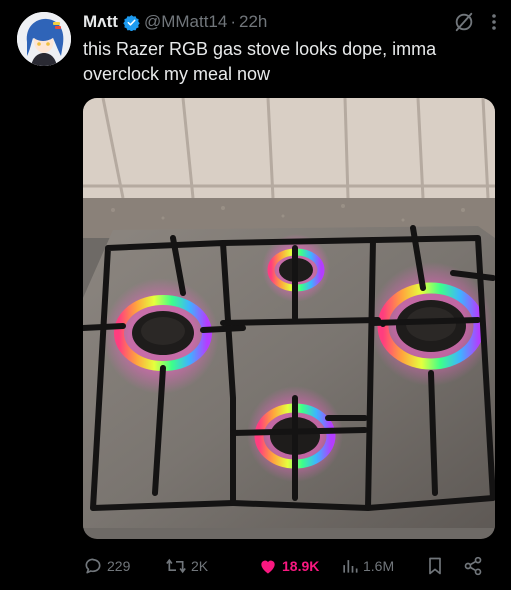  What do you see at coordinates (464, 22) in the screenshot?
I see `grok-icon` at bounding box center [464, 22].